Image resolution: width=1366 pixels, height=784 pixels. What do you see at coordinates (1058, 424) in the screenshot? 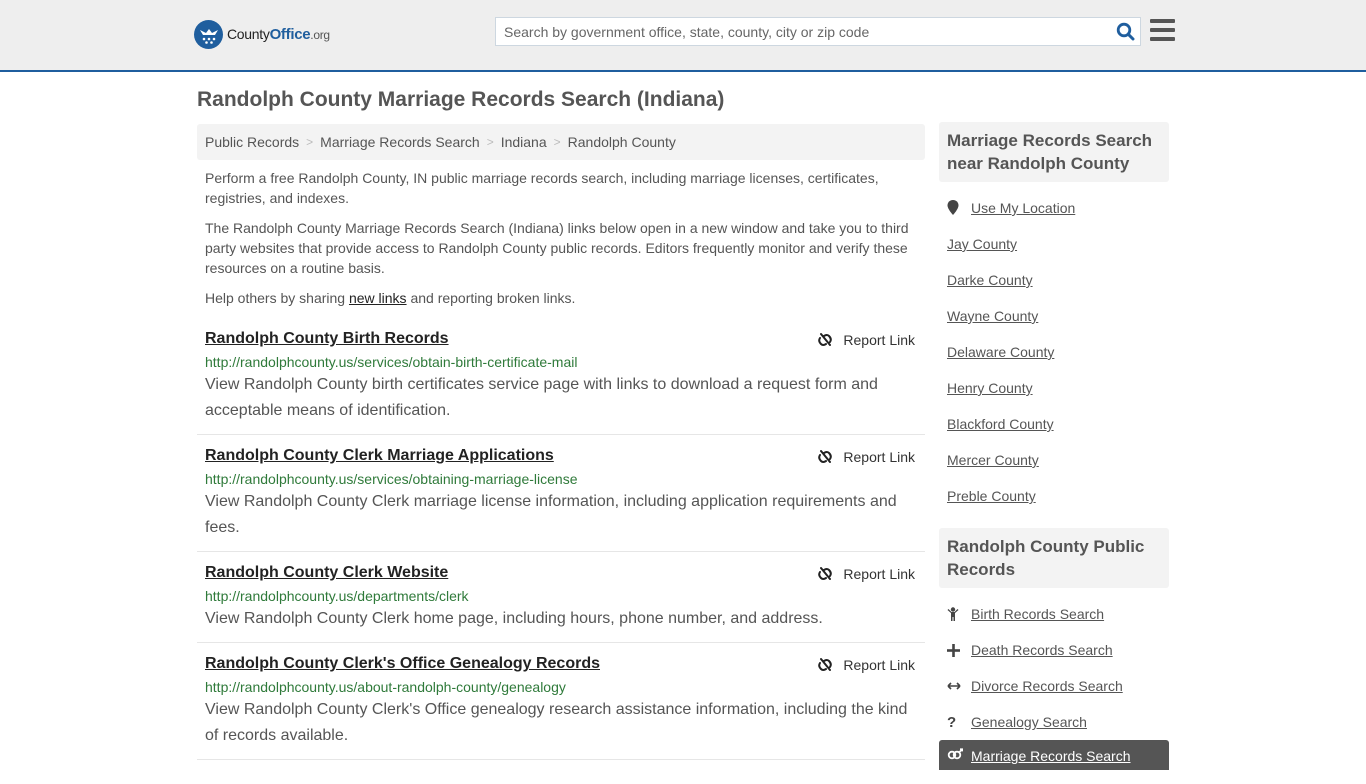
I see `nearby-county-item: Blackford County` at bounding box center [1058, 424].